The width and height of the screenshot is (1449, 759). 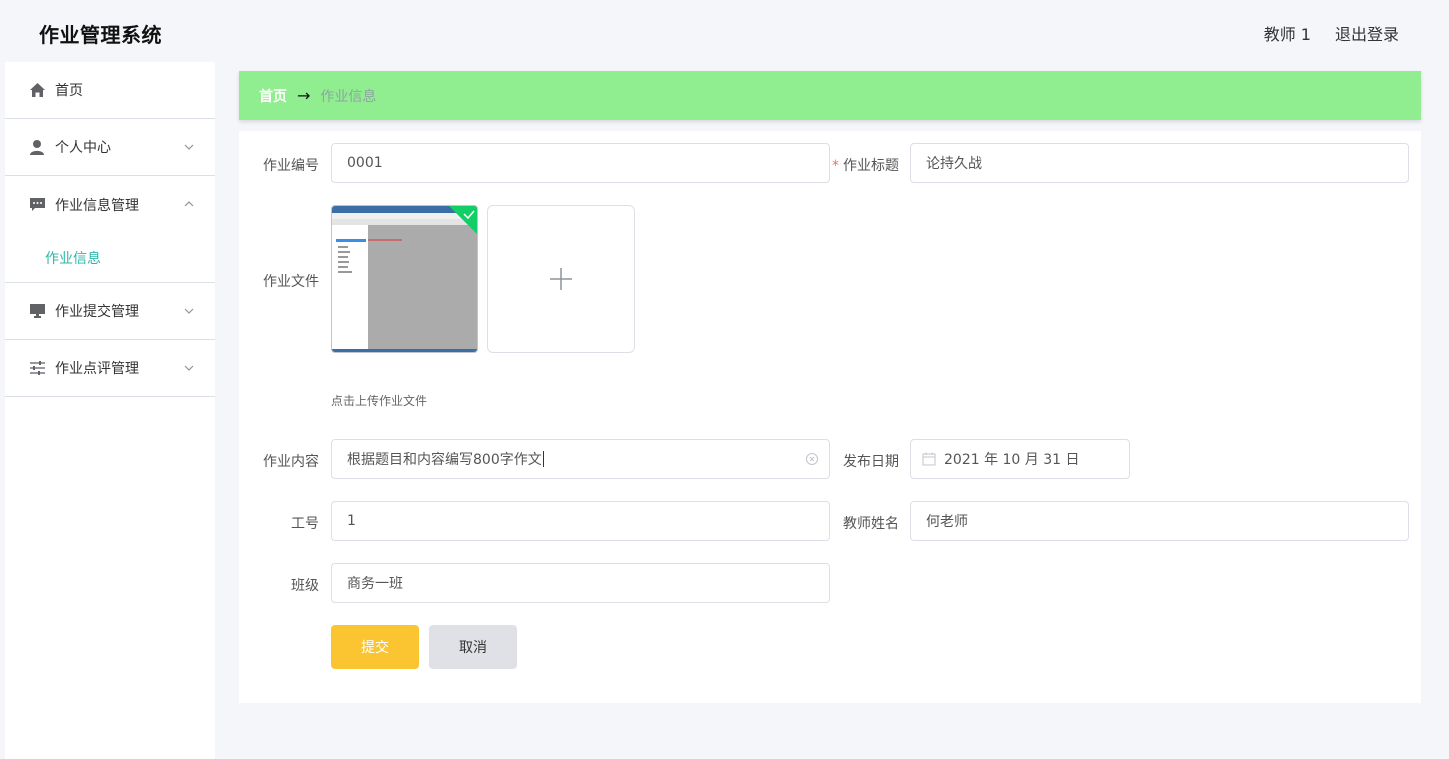 I want to click on sidebar: 首页 个人中心 作业信息管理 作业信息 作业提交管理 作业点评管理, so click(x=110, y=410).